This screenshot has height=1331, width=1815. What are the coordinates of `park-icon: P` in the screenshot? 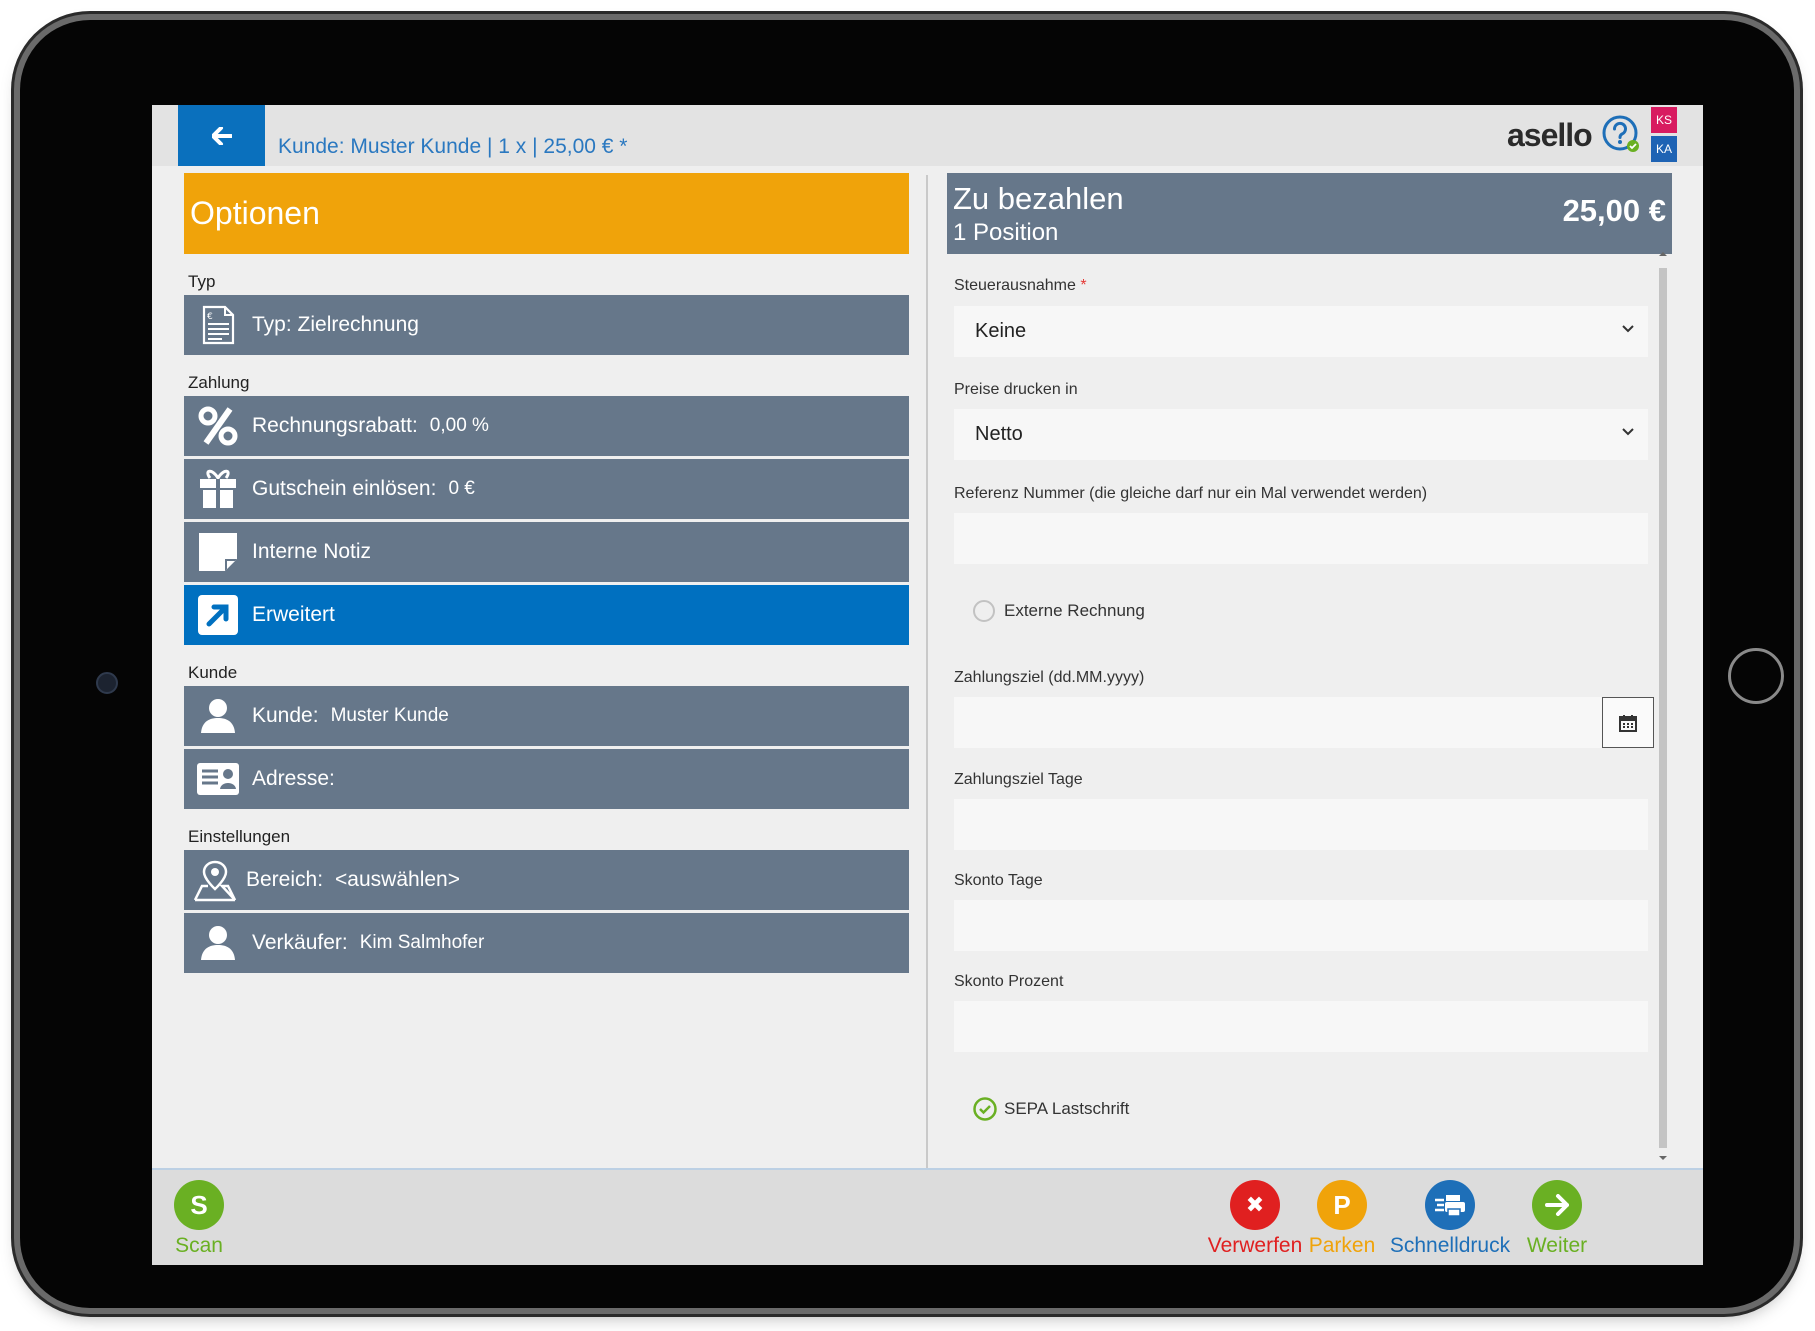 It's located at (1342, 1205).